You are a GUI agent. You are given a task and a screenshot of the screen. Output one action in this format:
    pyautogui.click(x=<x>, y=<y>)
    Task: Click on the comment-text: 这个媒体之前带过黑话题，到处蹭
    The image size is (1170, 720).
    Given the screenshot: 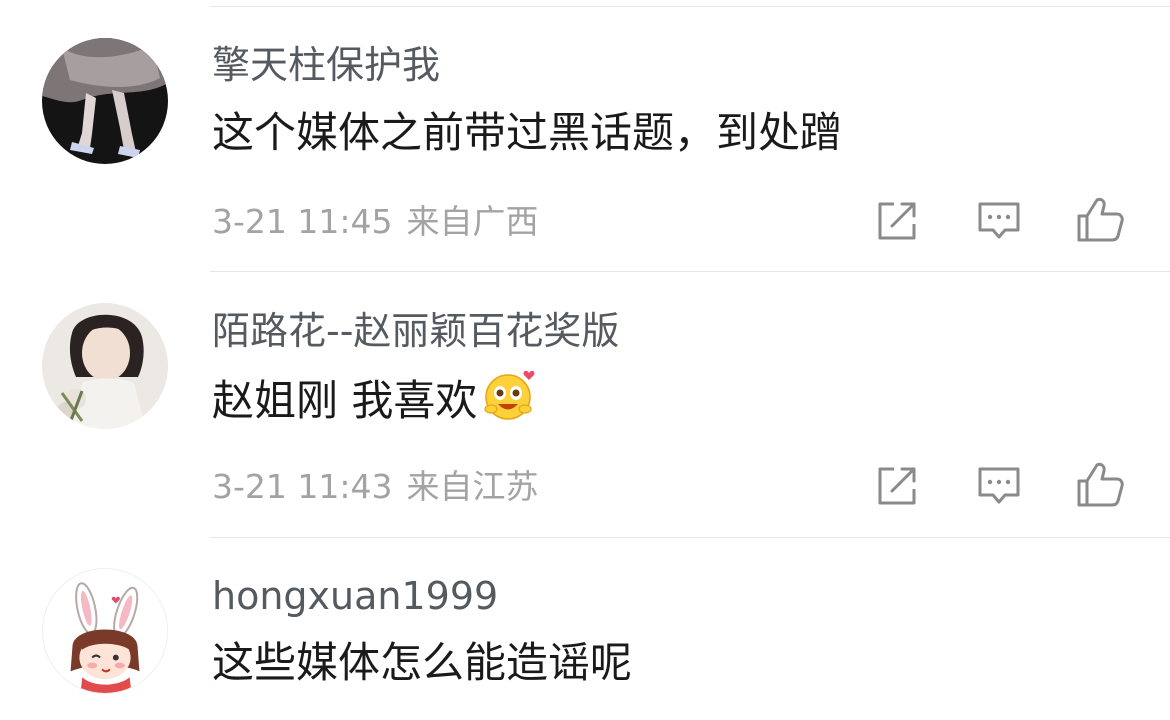 What is the action you would take?
    pyautogui.click(x=527, y=132)
    